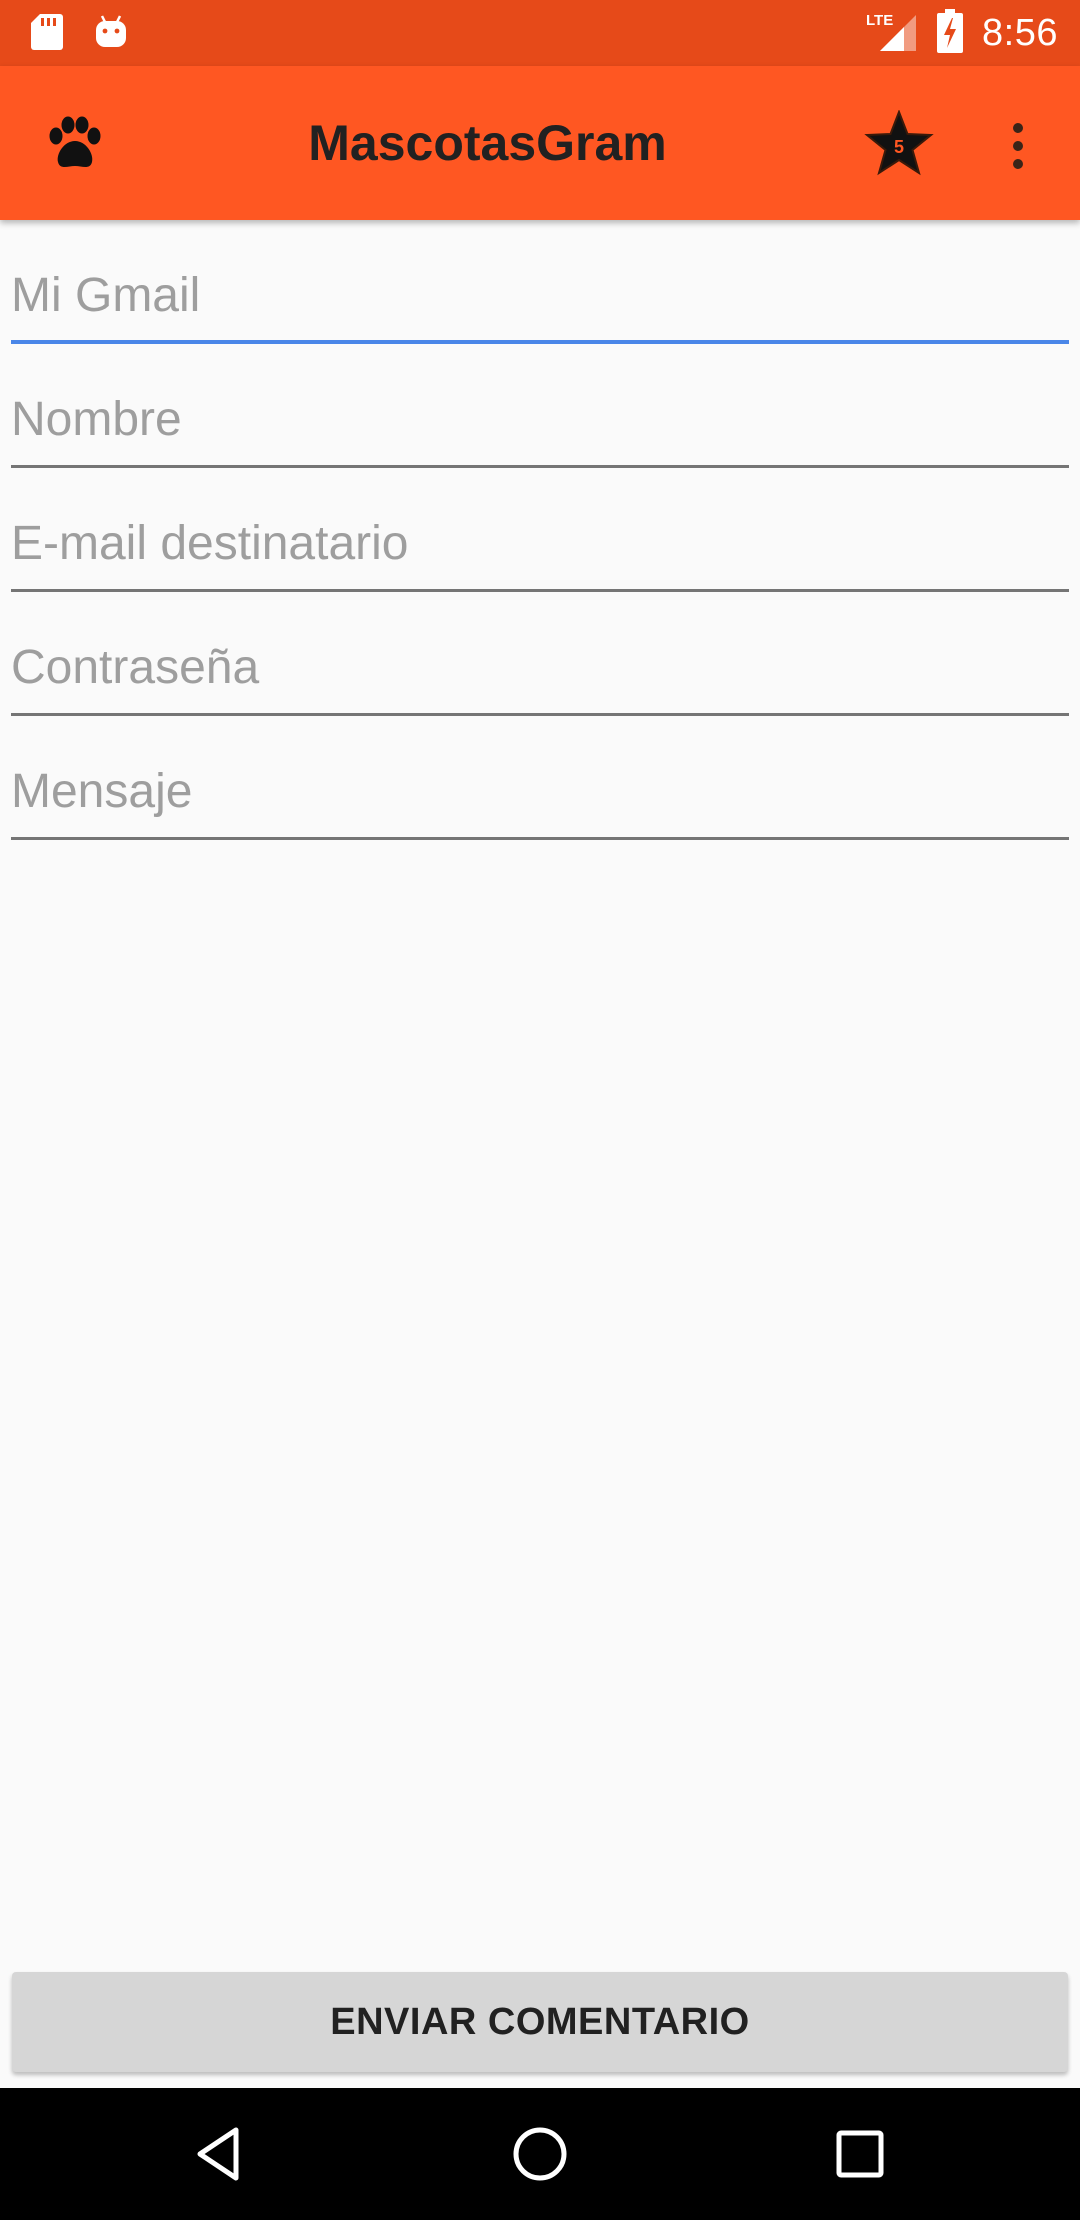 The image size is (1080, 2220). I want to click on status-system-icons: LTE 8:56, so click(962, 33).